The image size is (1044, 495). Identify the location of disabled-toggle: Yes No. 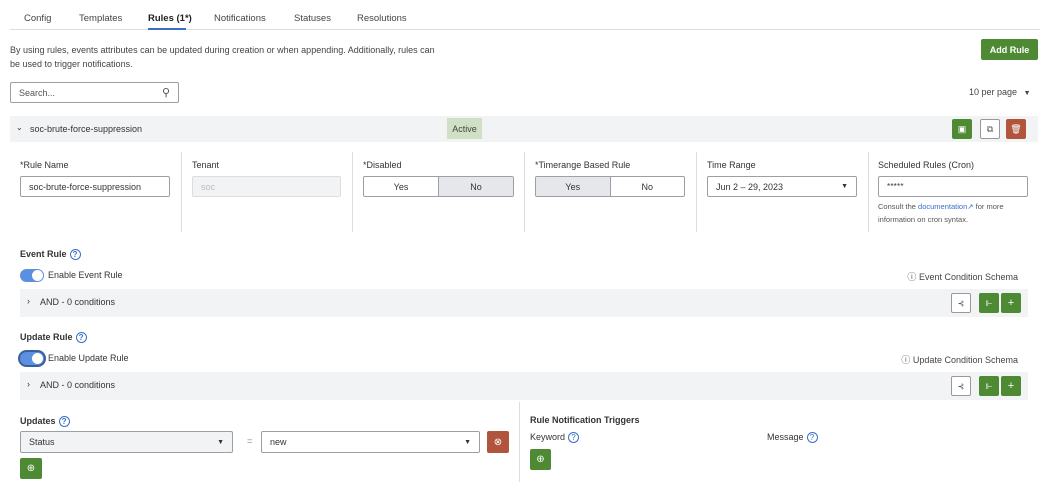
(438, 186).